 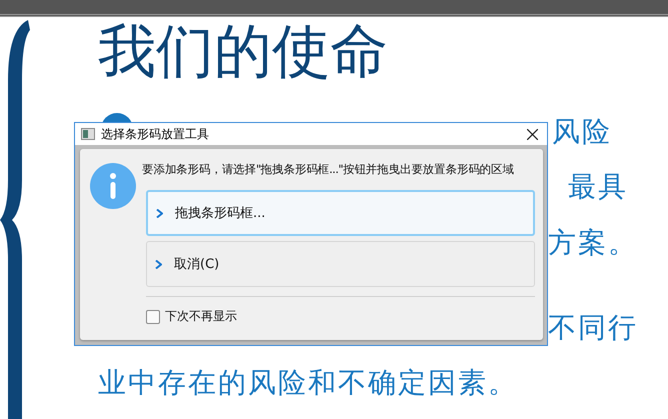 What do you see at coordinates (328, 169) in the screenshot?
I see `message-text: 要添加条形码，请选择"拖拽条形码框..."按钮并拖曳出要放置条形码的区域` at bounding box center [328, 169].